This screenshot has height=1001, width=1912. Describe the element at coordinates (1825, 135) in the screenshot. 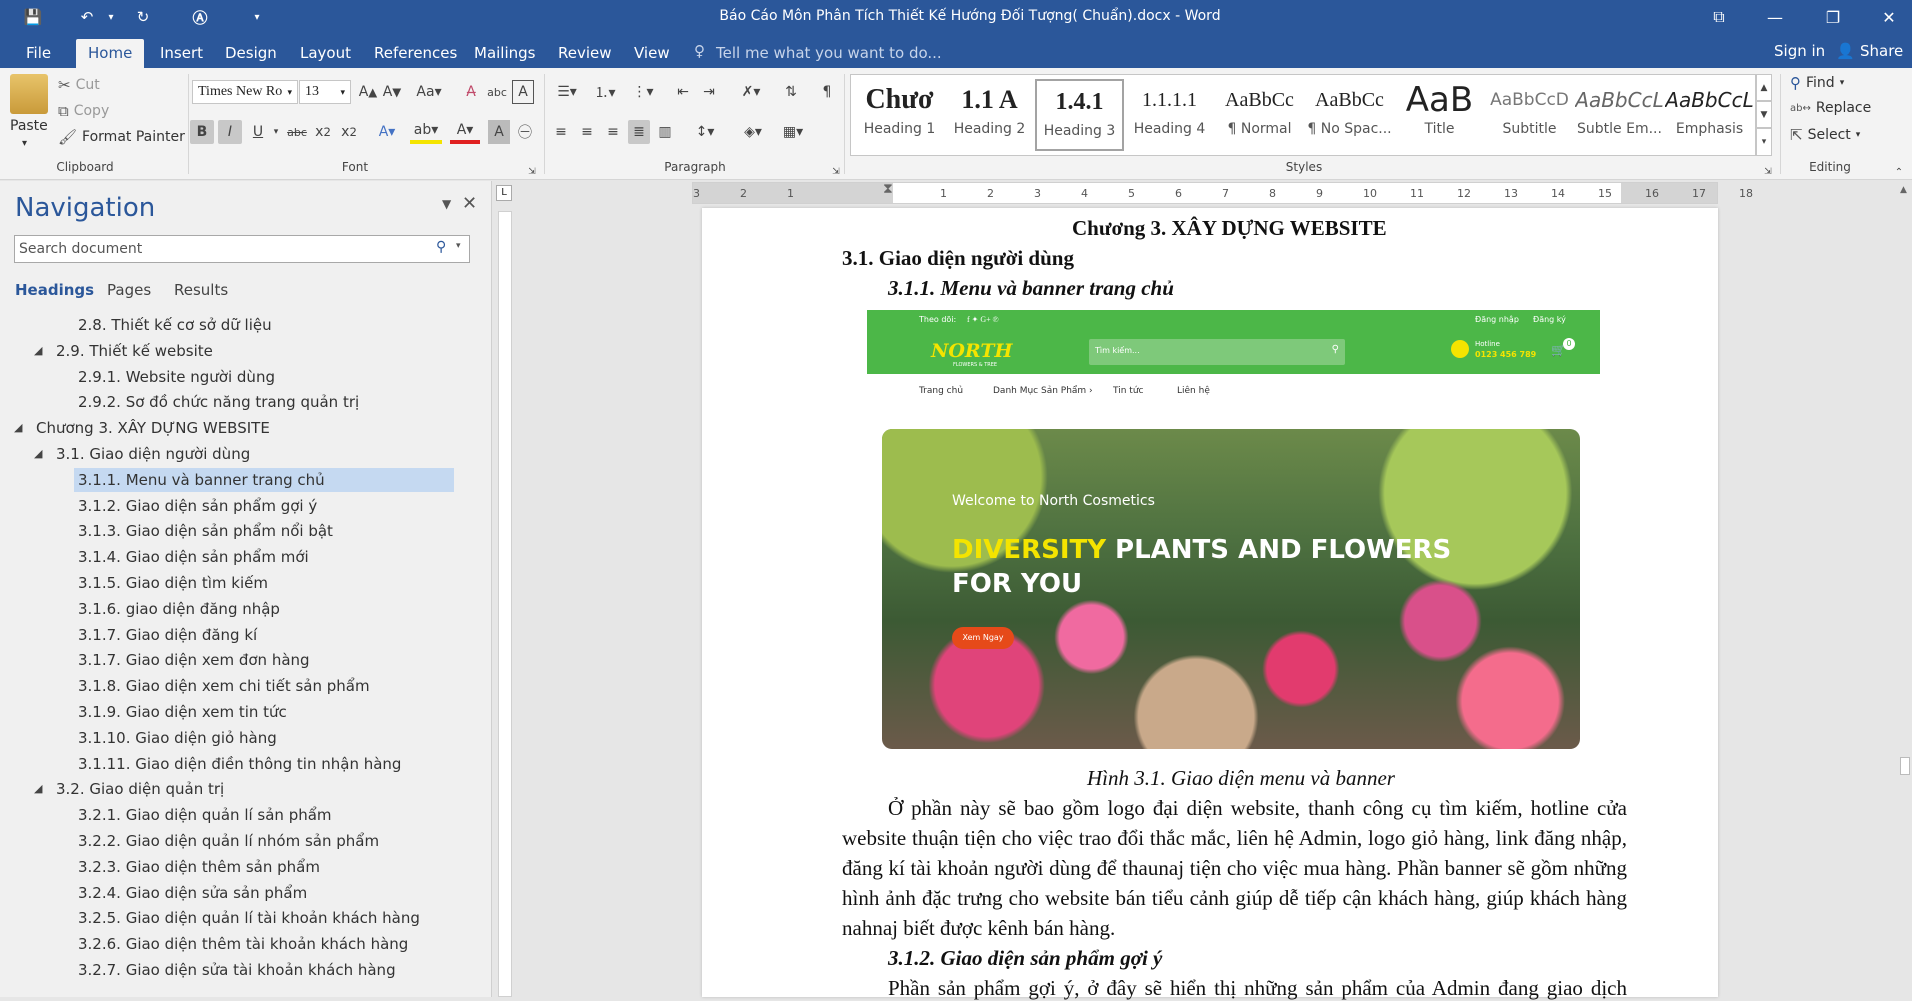

I see `select-button: ⇱ Select ▾` at that location.